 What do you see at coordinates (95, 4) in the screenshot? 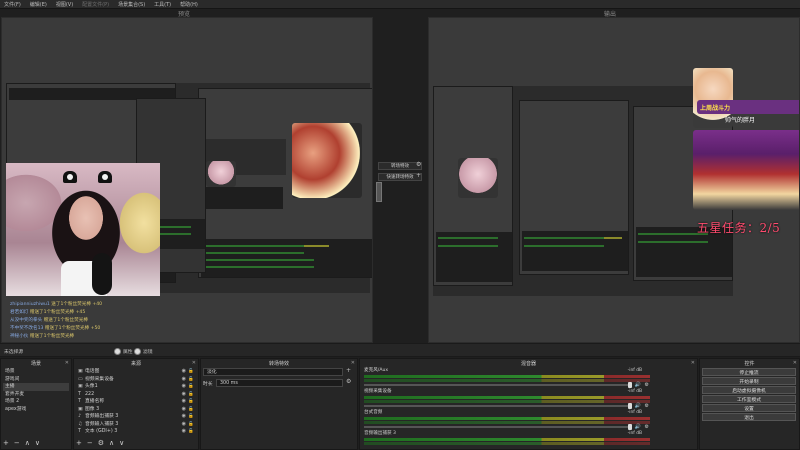
I see `menu-profile: 配置文件(P)` at bounding box center [95, 4].